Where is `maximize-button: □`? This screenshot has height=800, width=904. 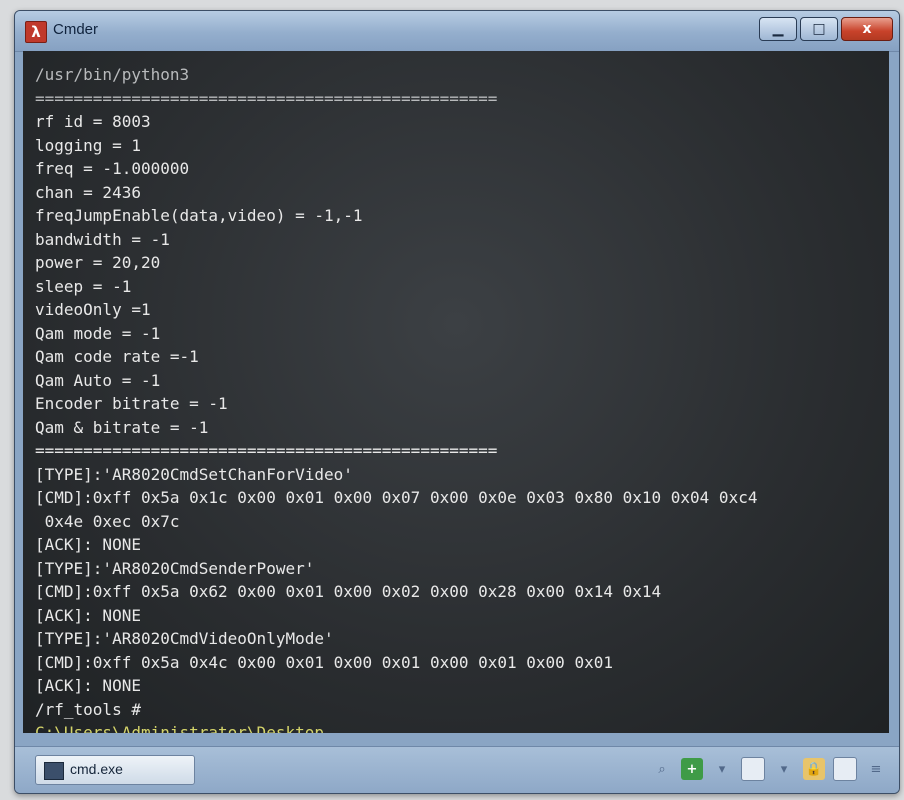 maximize-button: □ is located at coordinates (819, 29).